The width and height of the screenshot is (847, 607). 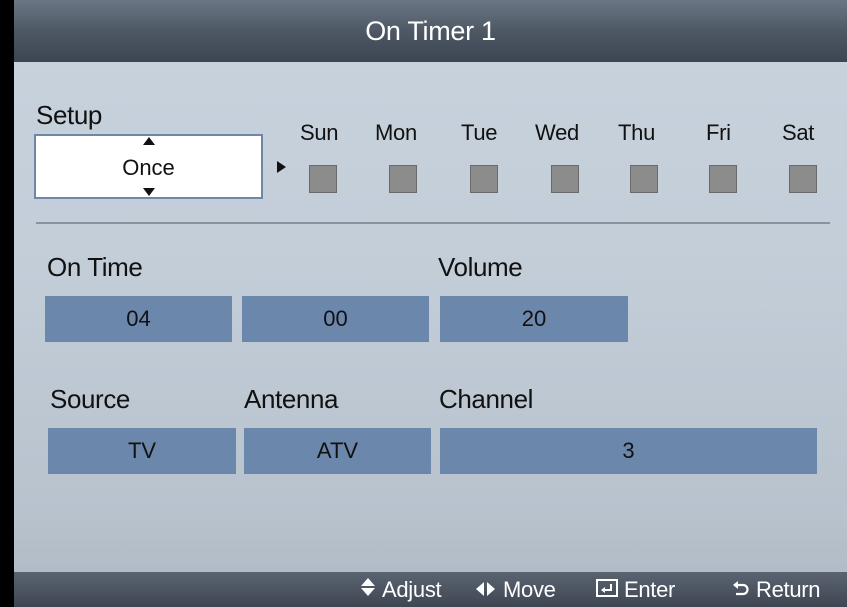 What do you see at coordinates (803, 179) in the screenshot?
I see `day-checkbox-sat` at bounding box center [803, 179].